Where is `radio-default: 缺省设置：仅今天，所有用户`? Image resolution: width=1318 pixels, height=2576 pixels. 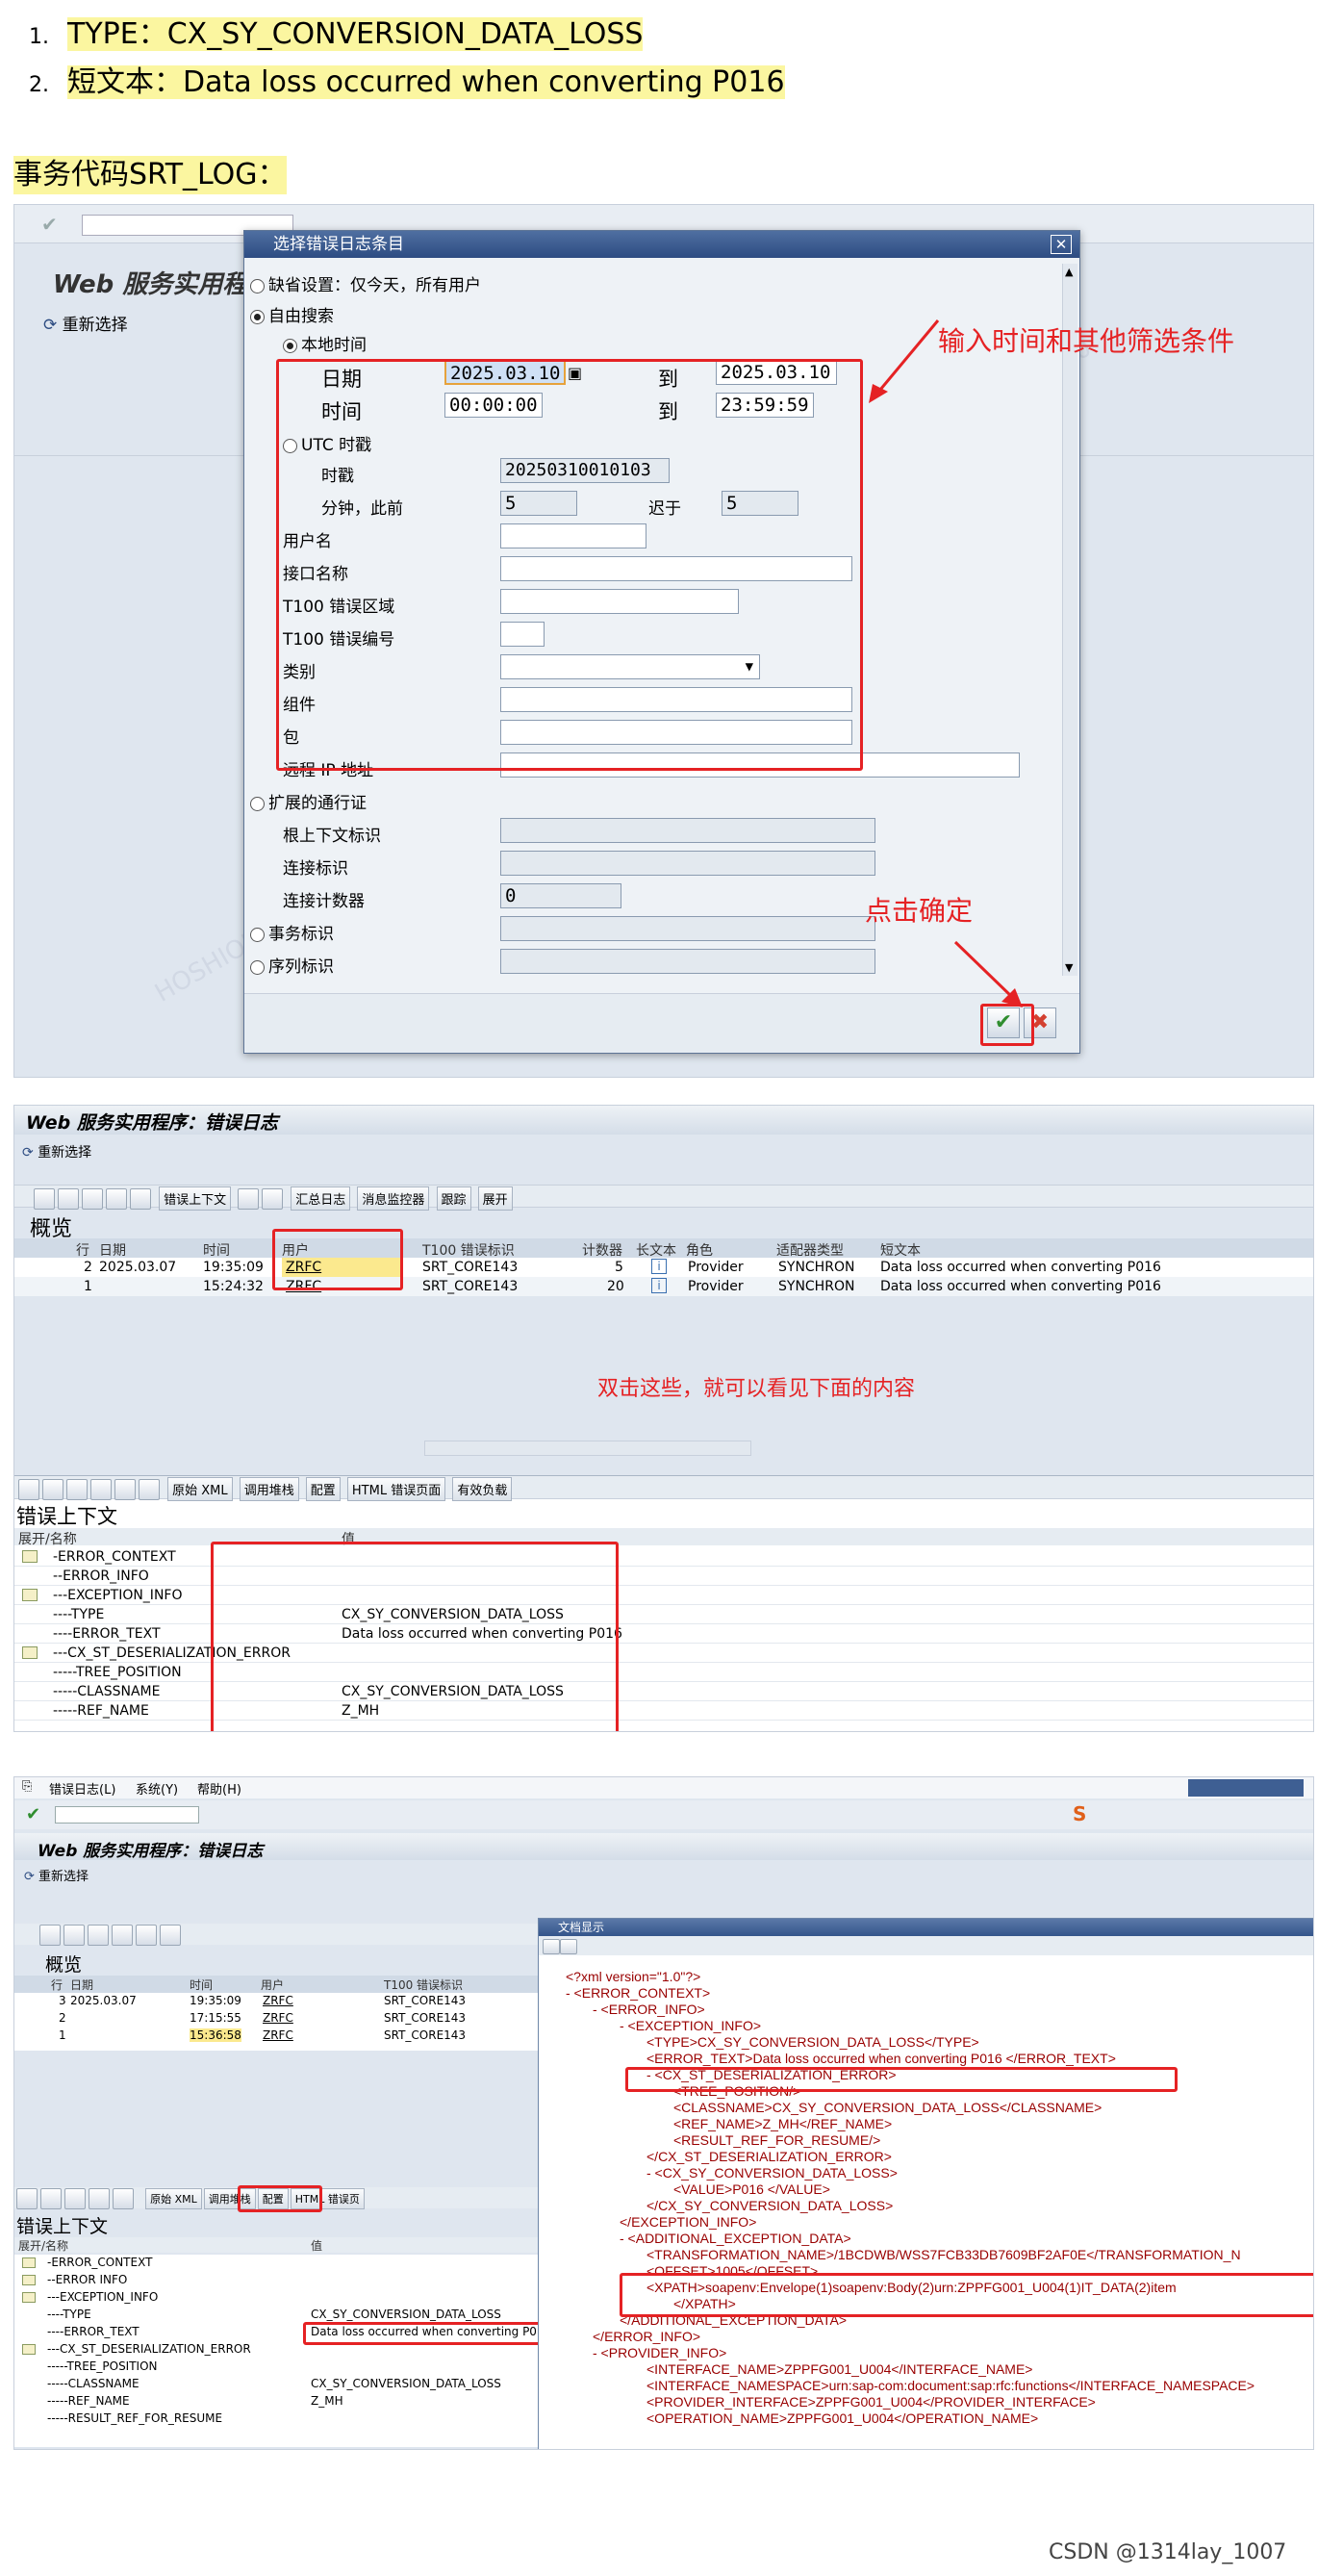 radio-default: 缺省设置：仅今天，所有用户 is located at coordinates (365, 283).